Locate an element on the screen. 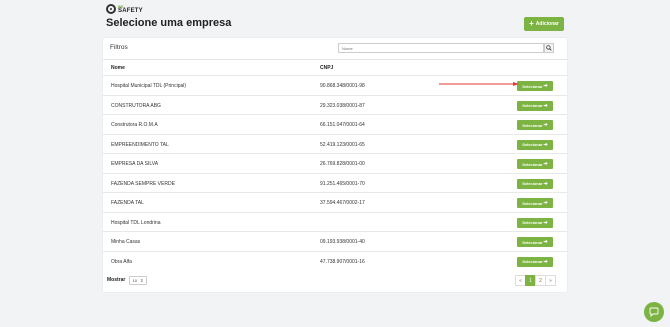 This screenshot has height=327, width=670. table-row: FAZENDA TAL 37.594.467/0002-17 Selecionar ➔ is located at coordinates (335, 202).